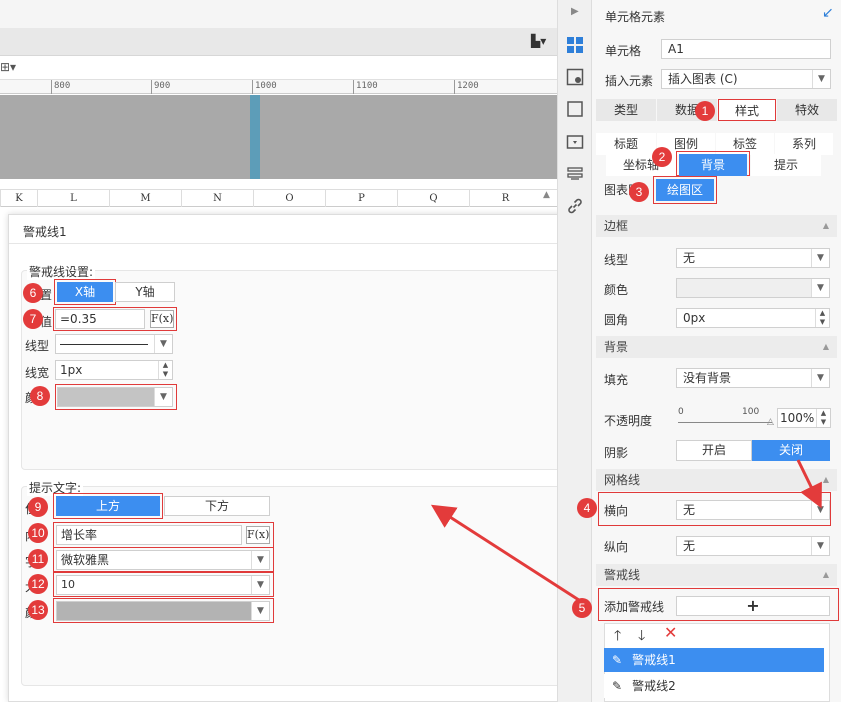 The image size is (841, 702). What do you see at coordinates (626, 531) in the screenshot?
I see `annotation-arrows` at bounding box center [626, 531].